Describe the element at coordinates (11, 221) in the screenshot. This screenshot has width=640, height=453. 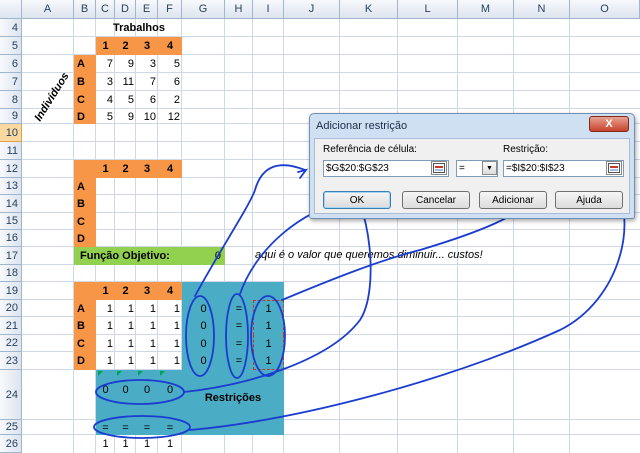
I see `row-header-15: 15` at that location.